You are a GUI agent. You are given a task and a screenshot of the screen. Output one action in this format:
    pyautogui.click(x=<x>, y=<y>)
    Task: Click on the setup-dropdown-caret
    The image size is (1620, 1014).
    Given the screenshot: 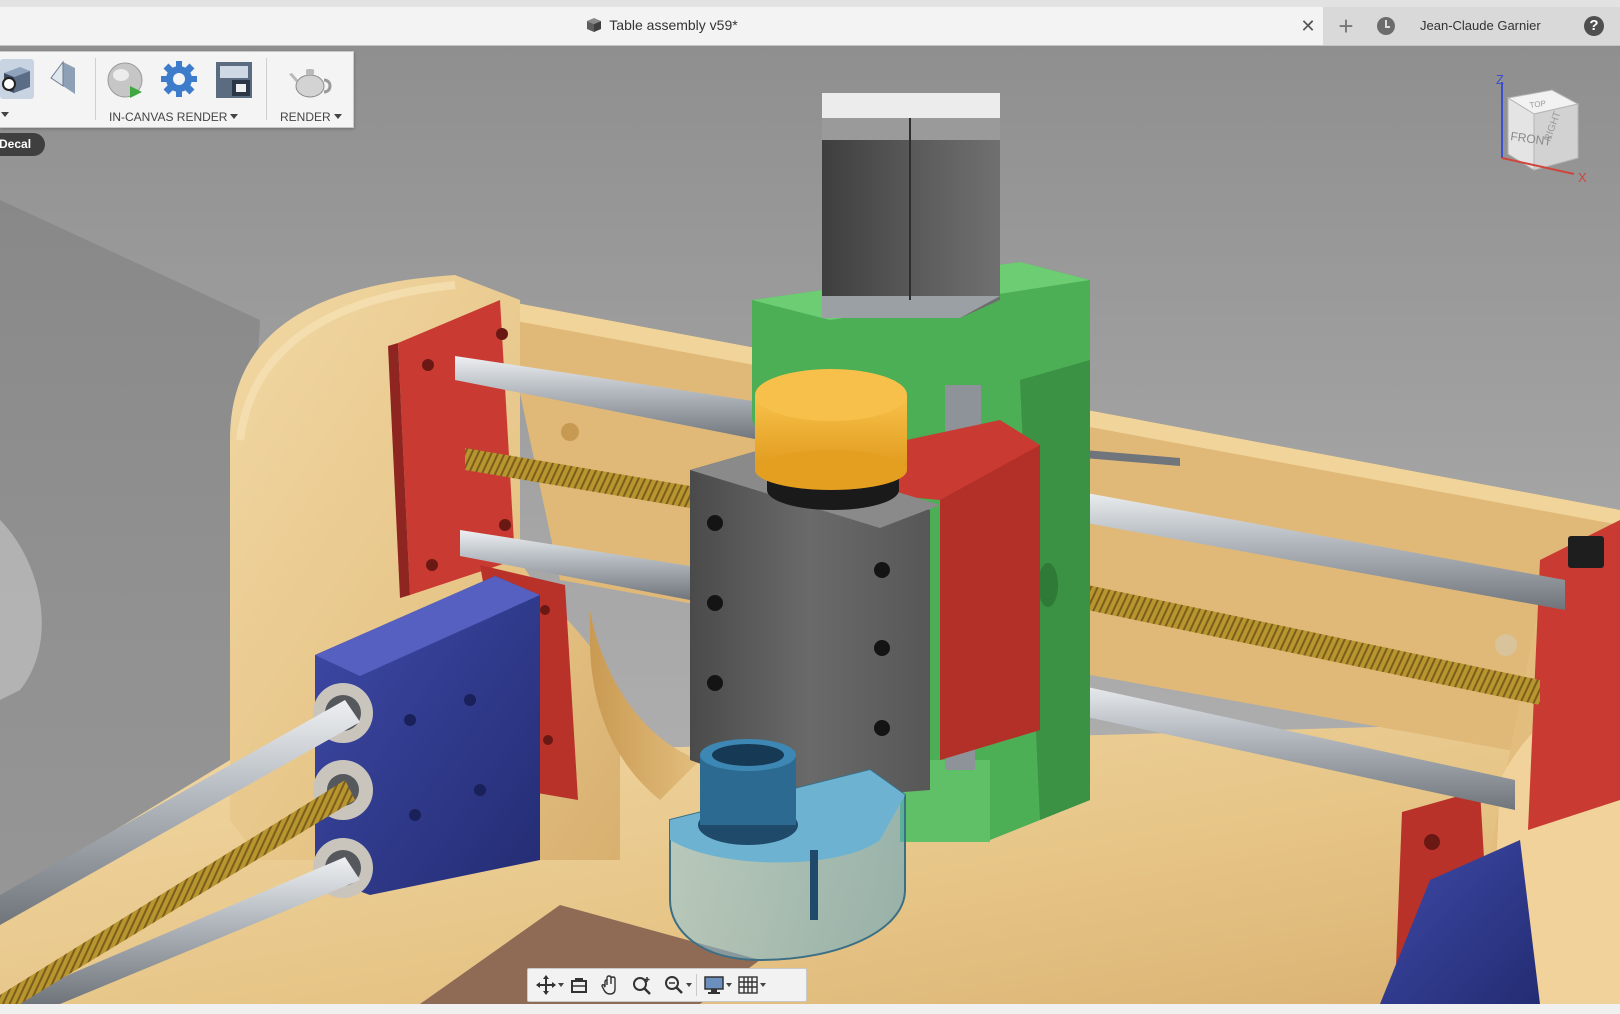 What is the action you would take?
    pyautogui.click(x=5, y=114)
    